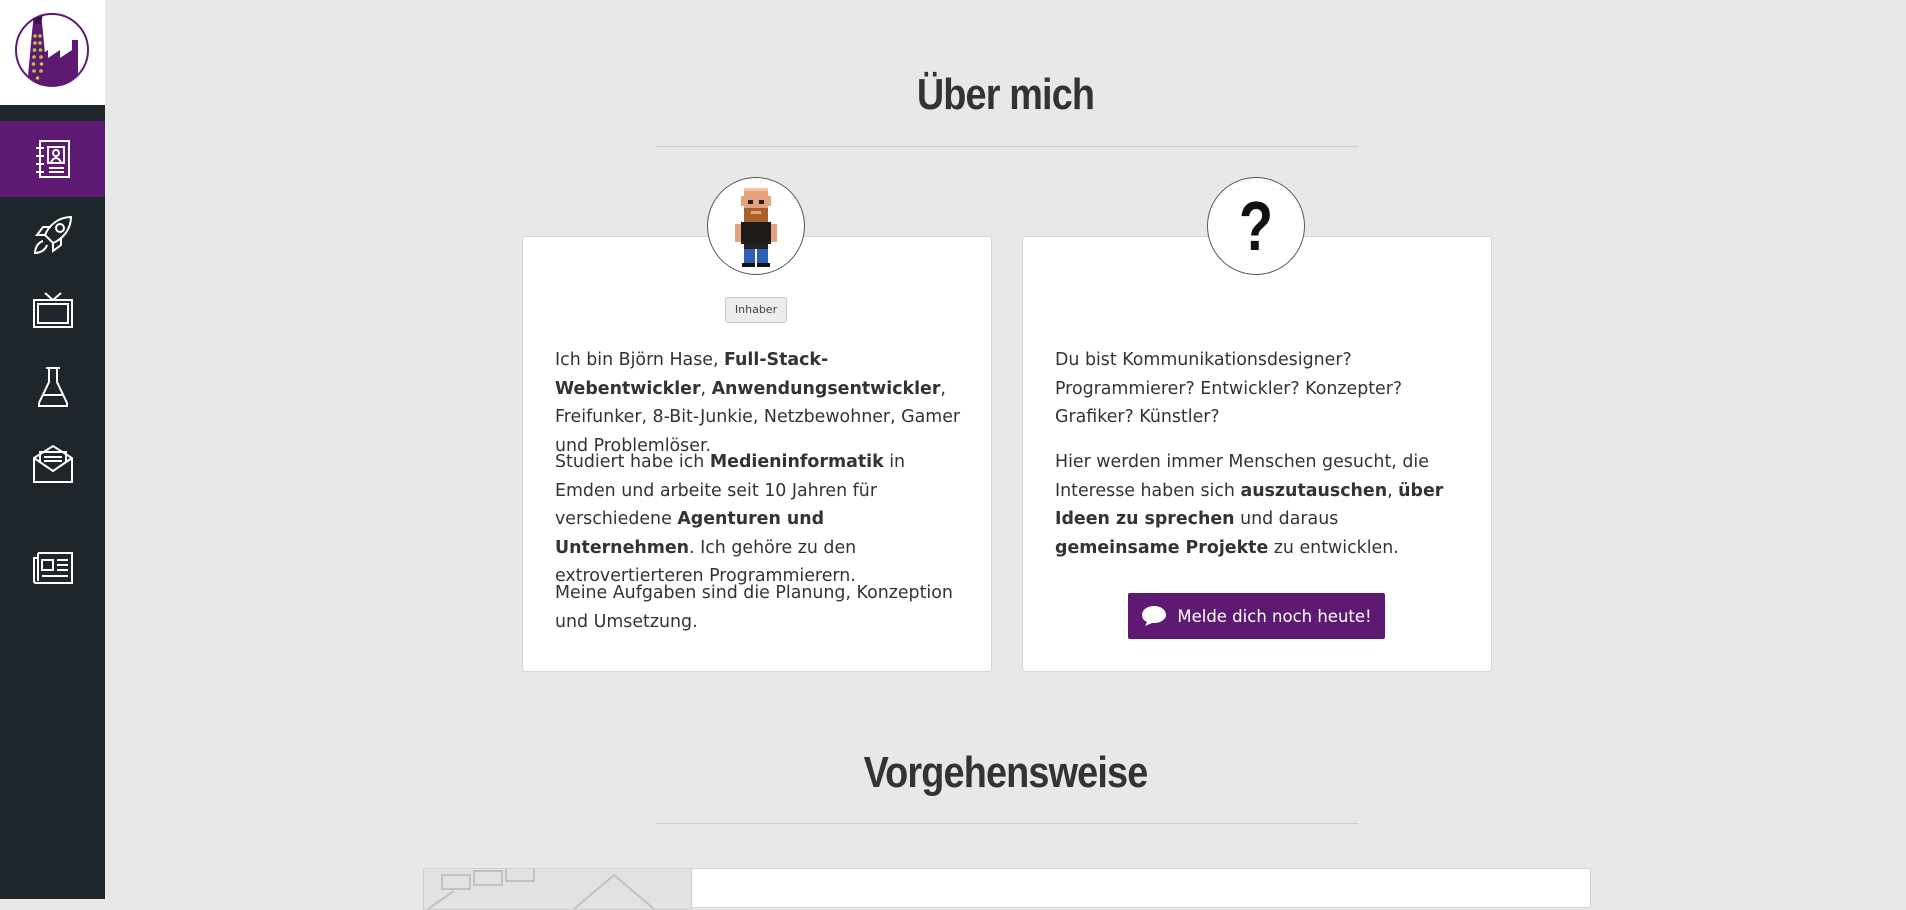 Image resolution: width=1906 pixels, height=910 pixels. What do you see at coordinates (756, 310) in the screenshot?
I see `owner-badge: Inhaber` at bounding box center [756, 310].